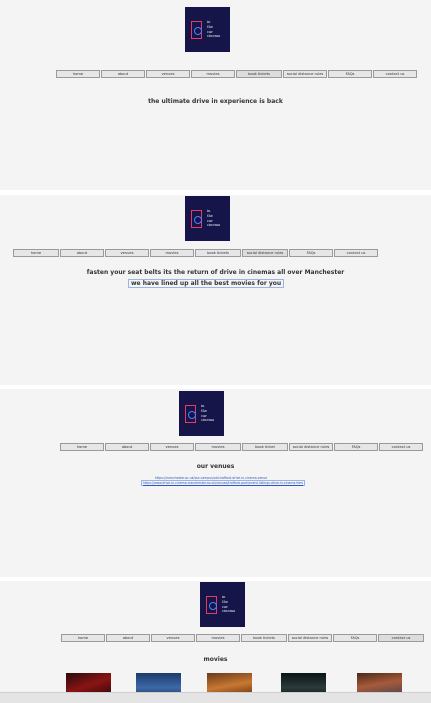  What do you see at coordinates (265, 447) in the screenshot?
I see `nav-book-ticket: book ticket` at bounding box center [265, 447].